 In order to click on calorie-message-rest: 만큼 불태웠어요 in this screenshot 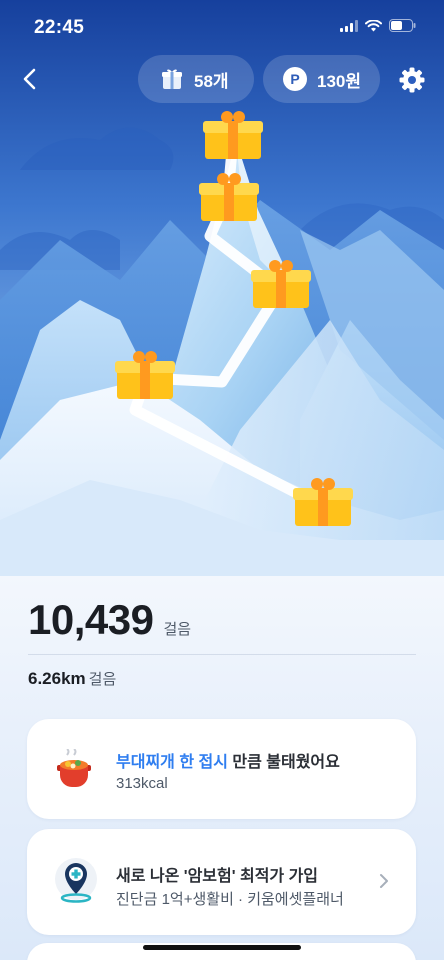, I will do `click(283, 762)`.